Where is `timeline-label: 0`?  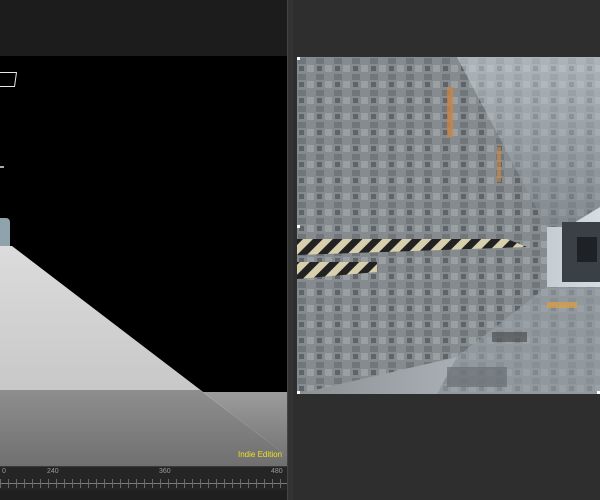 timeline-label: 0 is located at coordinates (4, 471).